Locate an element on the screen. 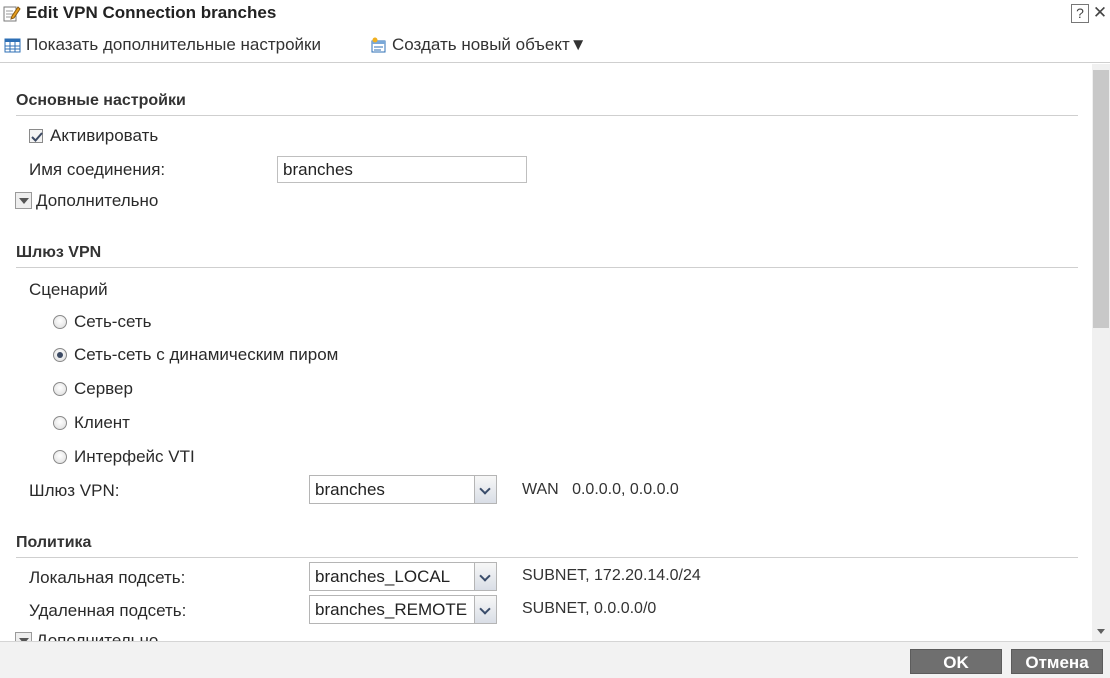  dialog-footer: OK Отмена is located at coordinates (555, 659).